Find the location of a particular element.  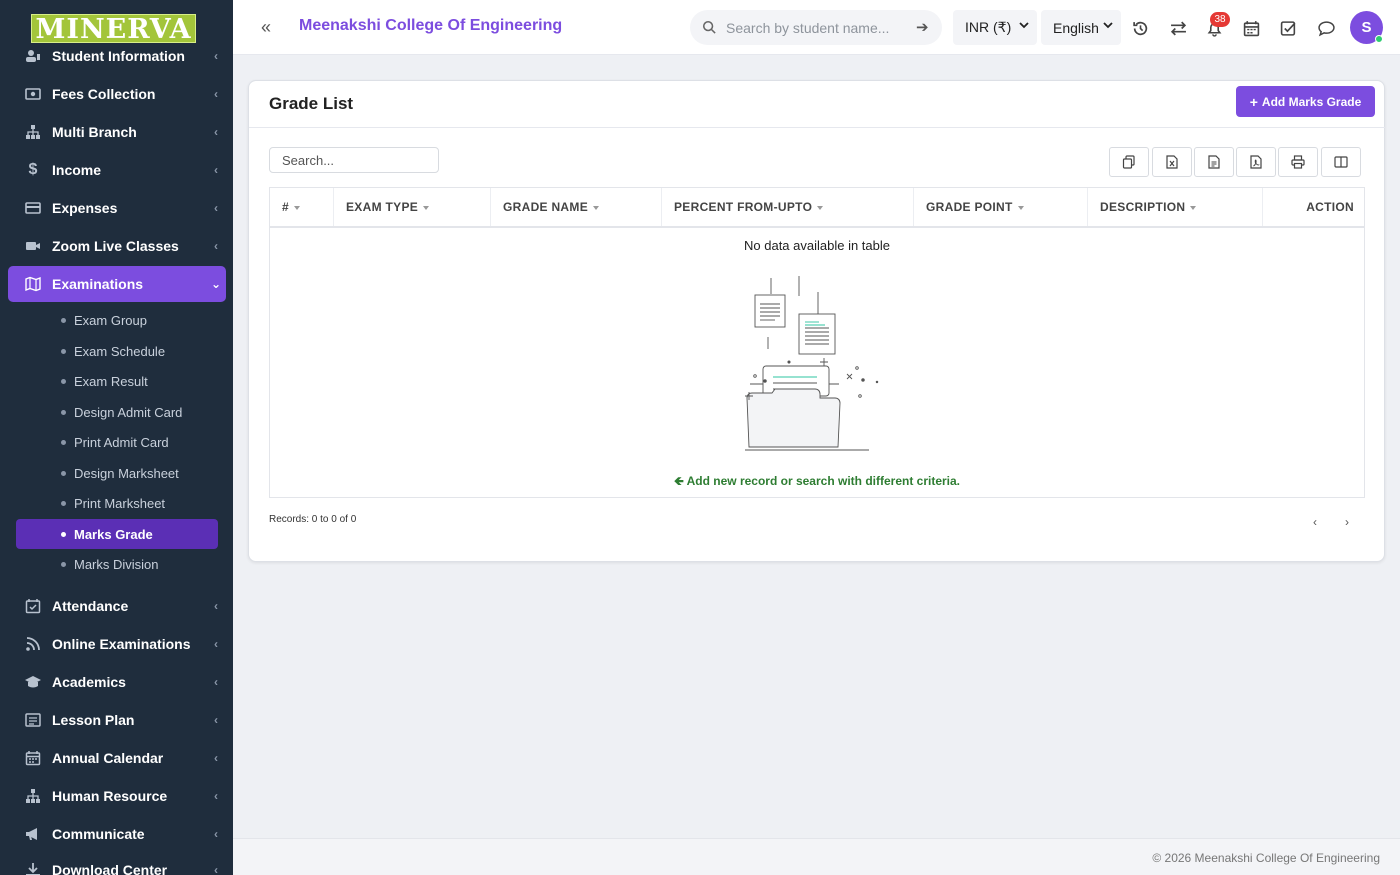

column-header-number: # is located at coordinates (302, 207).